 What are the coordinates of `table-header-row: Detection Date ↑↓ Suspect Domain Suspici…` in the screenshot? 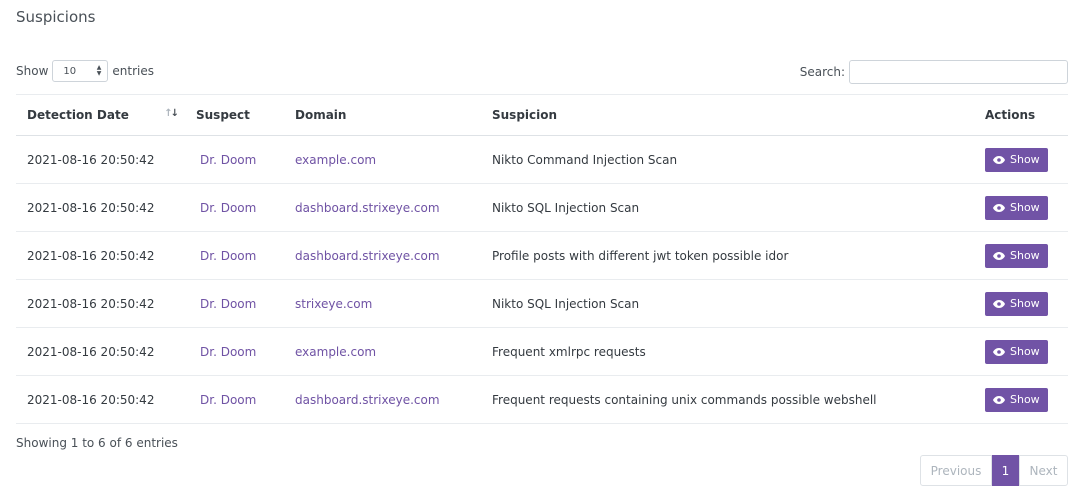 It's located at (542, 115).